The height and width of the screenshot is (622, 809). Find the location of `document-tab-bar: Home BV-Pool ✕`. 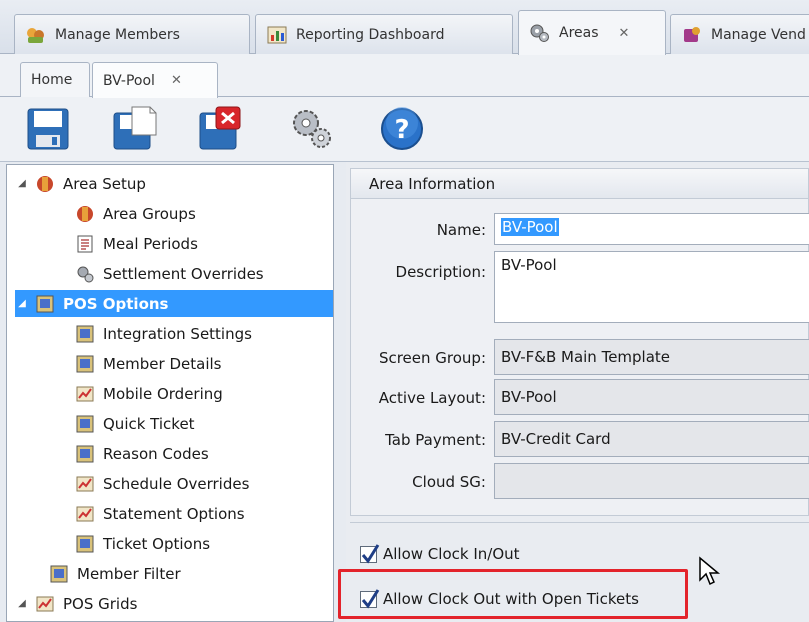

document-tab-bar: Home BV-Pool ✕ is located at coordinates (404, 76).